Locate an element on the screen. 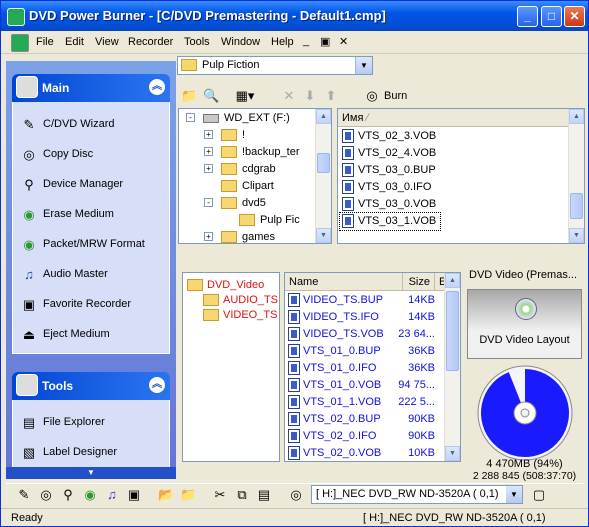 The width and height of the screenshot is (589, 527). mdi-close-button: ✕ is located at coordinates (343, 41).